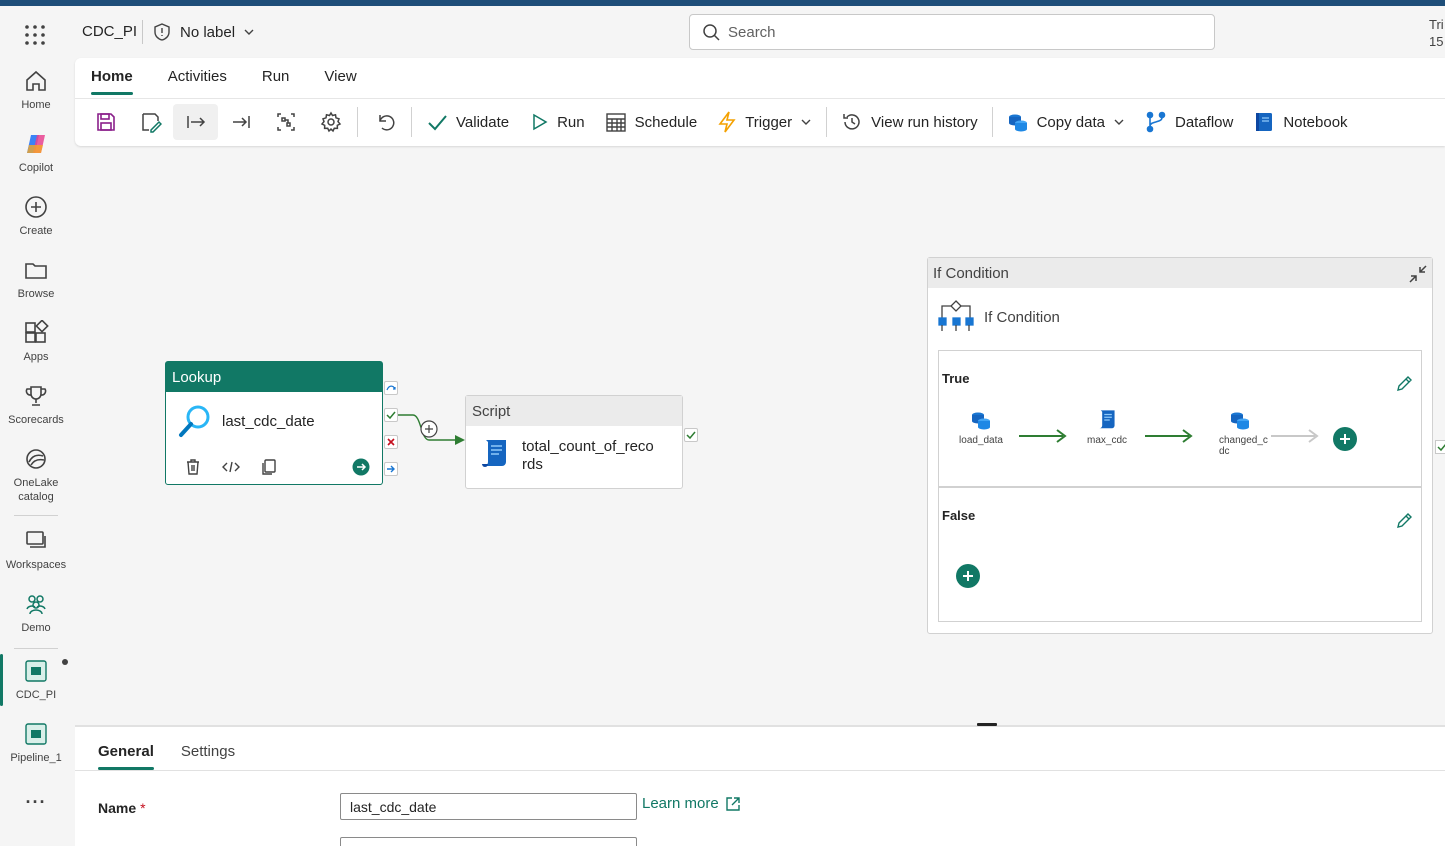 This screenshot has height=846, width=1445. What do you see at coordinates (36, 270) in the screenshot?
I see `folder-icon` at bounding box center [36, 270].